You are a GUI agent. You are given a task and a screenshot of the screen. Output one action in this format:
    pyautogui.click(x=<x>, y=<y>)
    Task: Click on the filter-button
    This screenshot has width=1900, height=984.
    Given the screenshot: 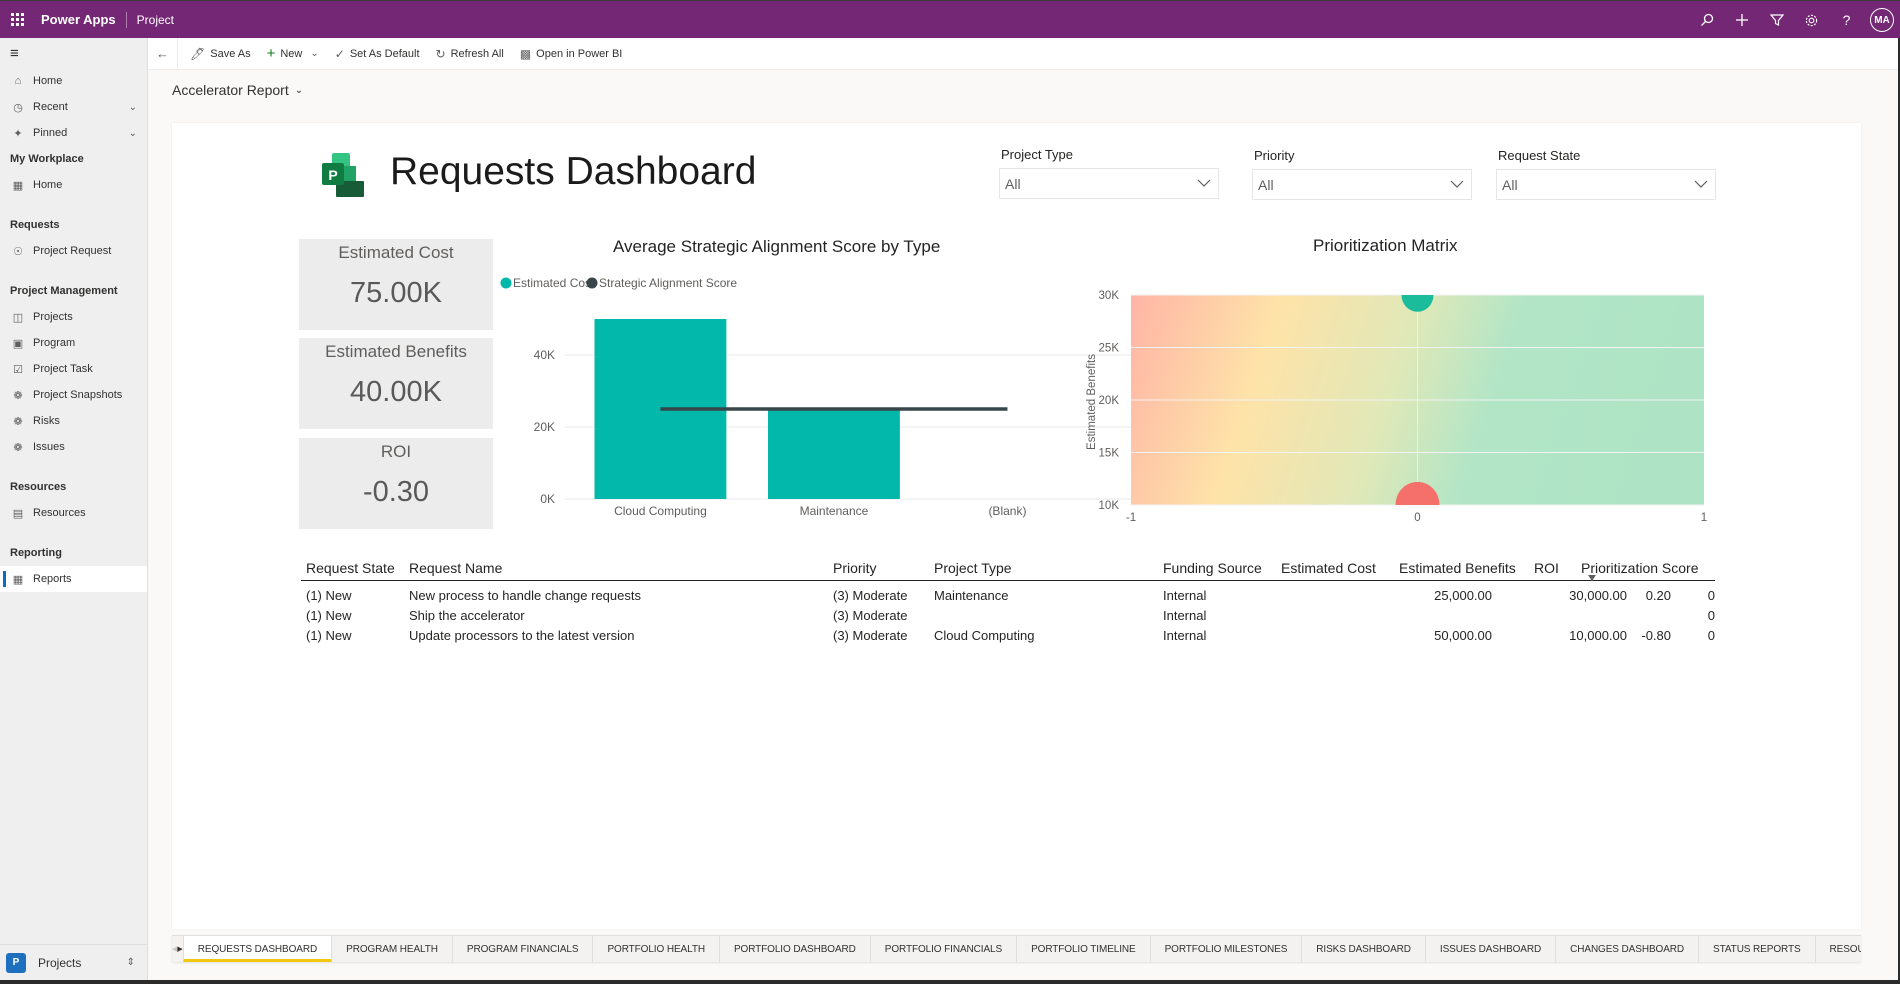 What is the action you would take?
    pyautogui.click(x=1776, y=20)
    